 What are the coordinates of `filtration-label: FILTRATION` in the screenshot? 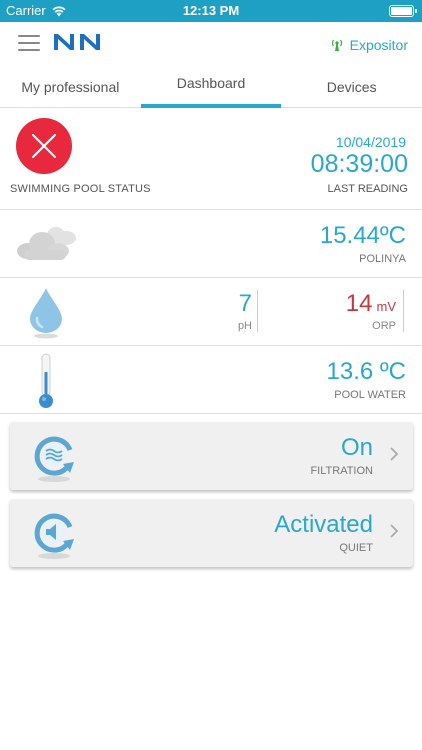 It's located at (341, 471).